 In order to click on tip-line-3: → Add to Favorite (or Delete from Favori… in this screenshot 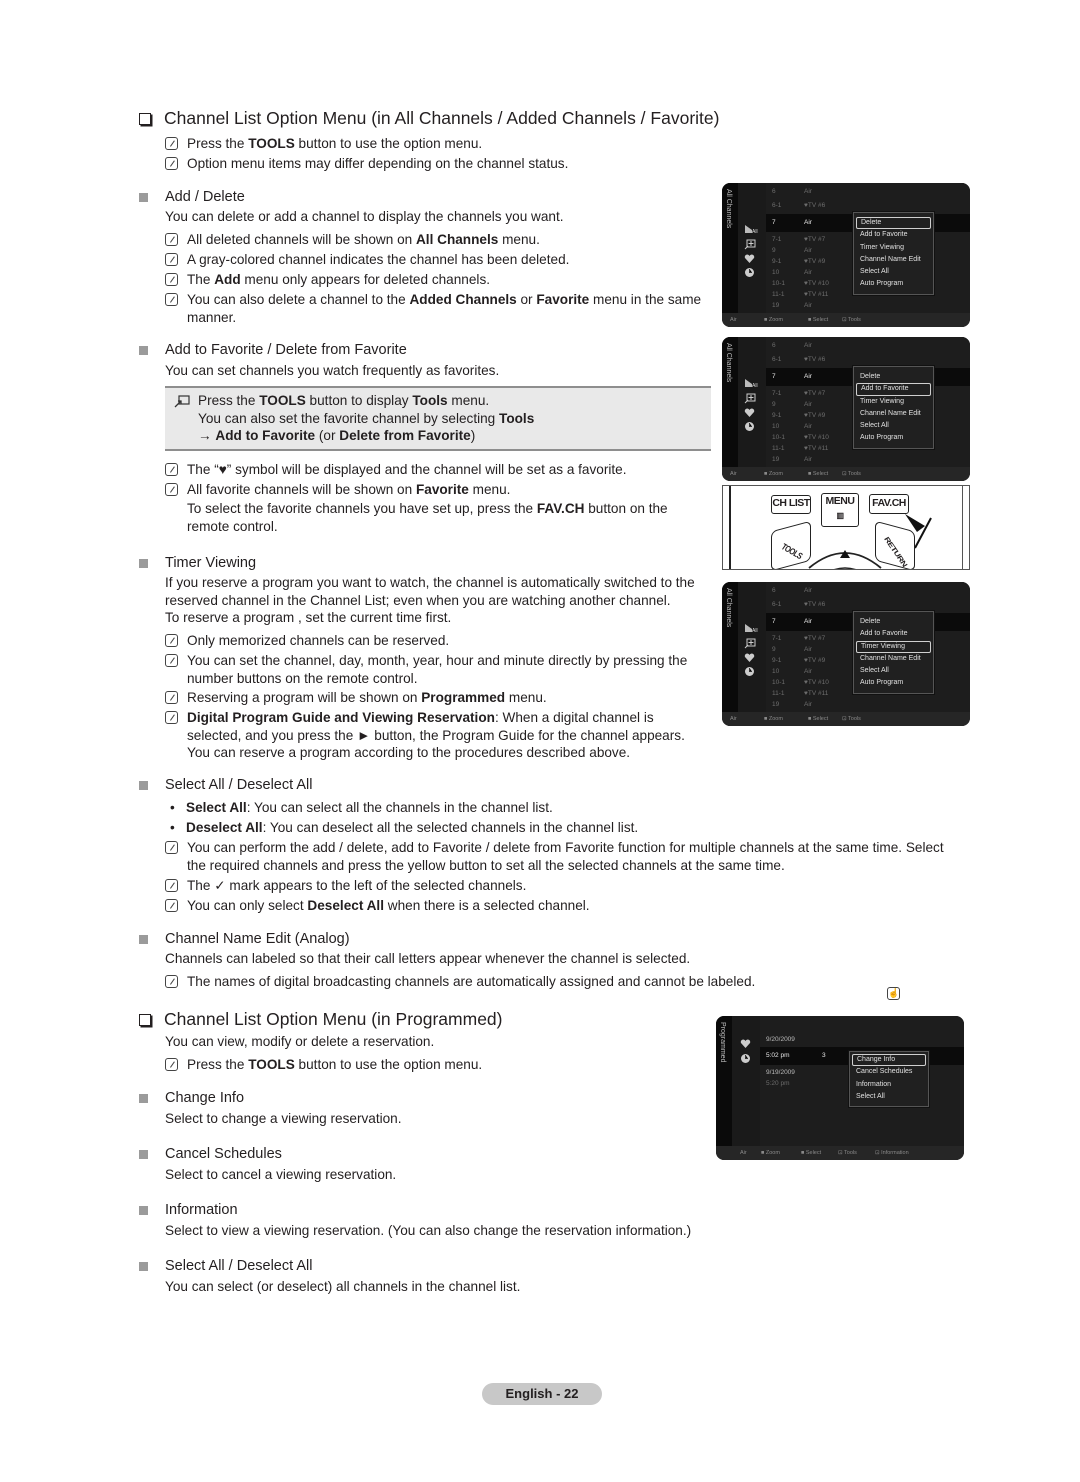, I will do `click(337, 435)`.